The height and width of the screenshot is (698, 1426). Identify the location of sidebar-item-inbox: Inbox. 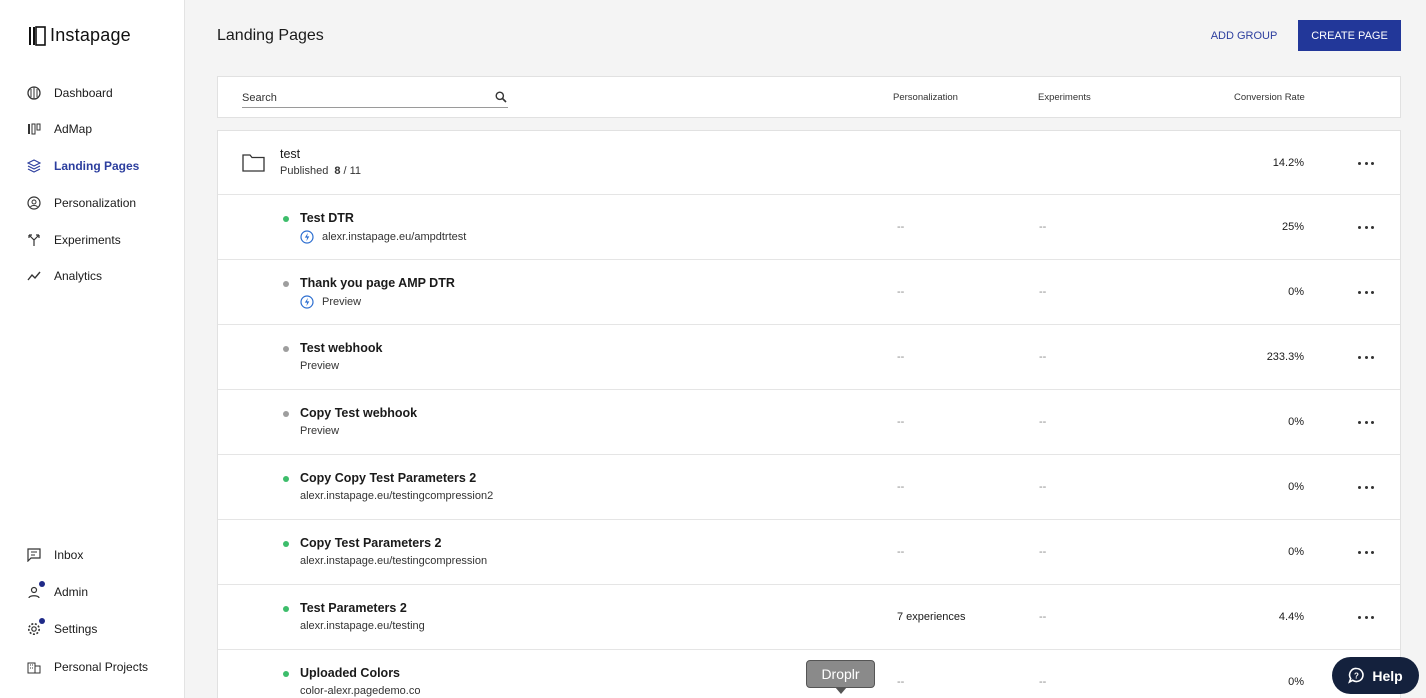
(55, 555).